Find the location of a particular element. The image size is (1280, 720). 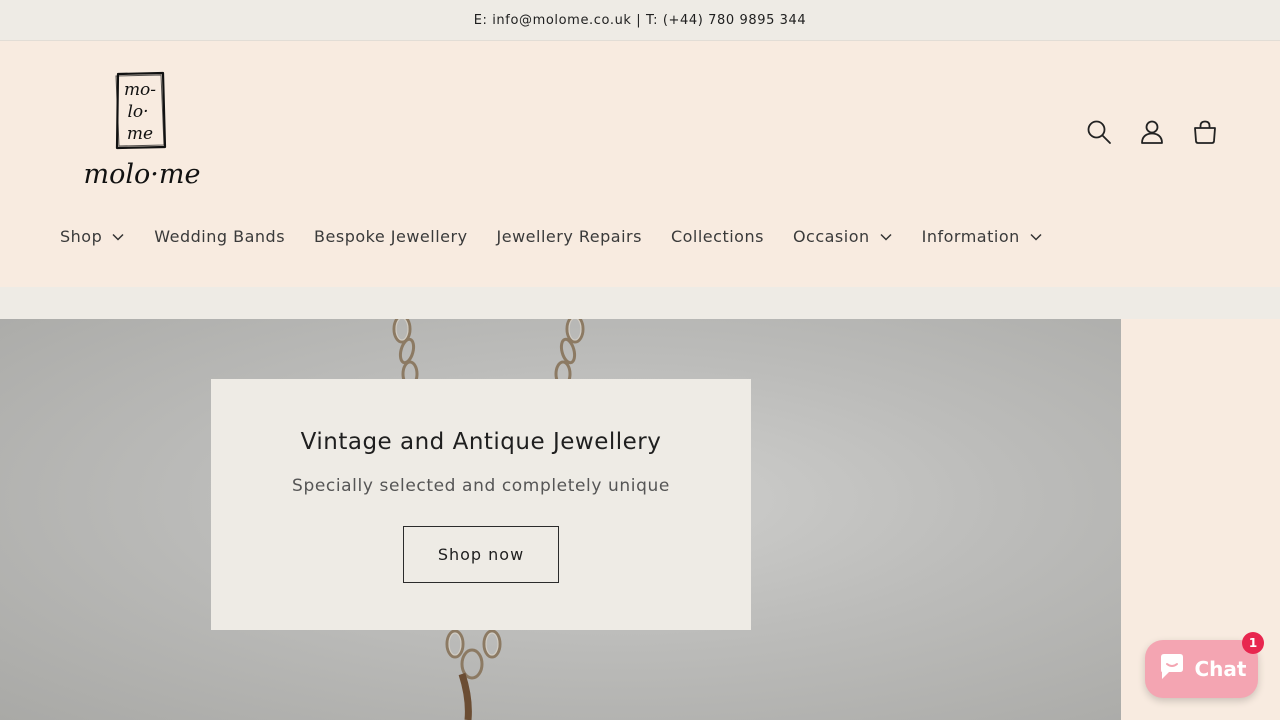

svg-text: me is located at coordinates (140, 134).